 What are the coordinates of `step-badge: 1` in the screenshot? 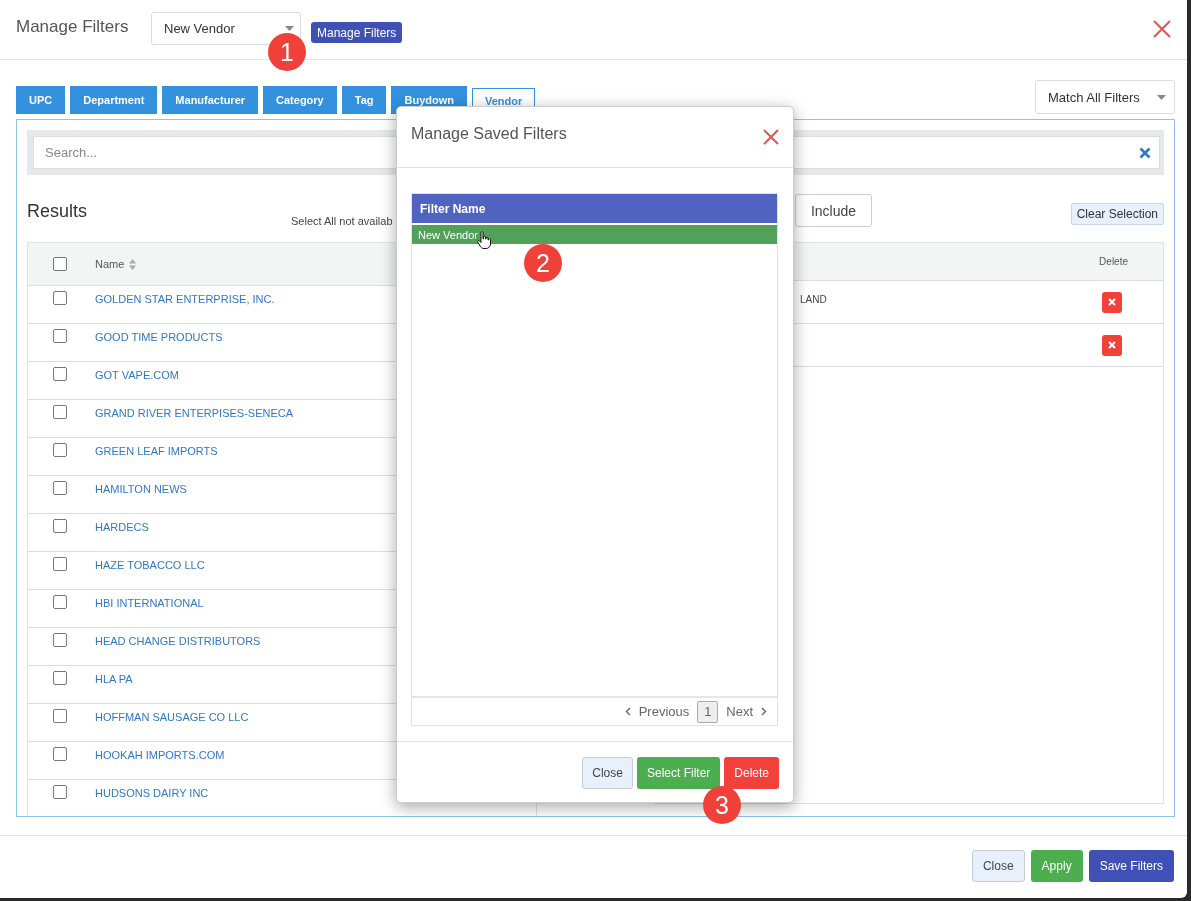 It's located at (287, 52).